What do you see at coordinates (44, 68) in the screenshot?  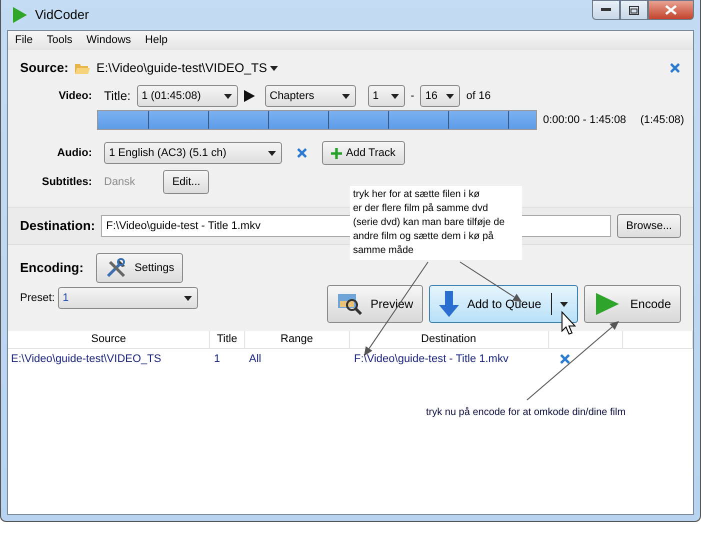 I see `source-label: Source:` at bounding box center [44, 68].